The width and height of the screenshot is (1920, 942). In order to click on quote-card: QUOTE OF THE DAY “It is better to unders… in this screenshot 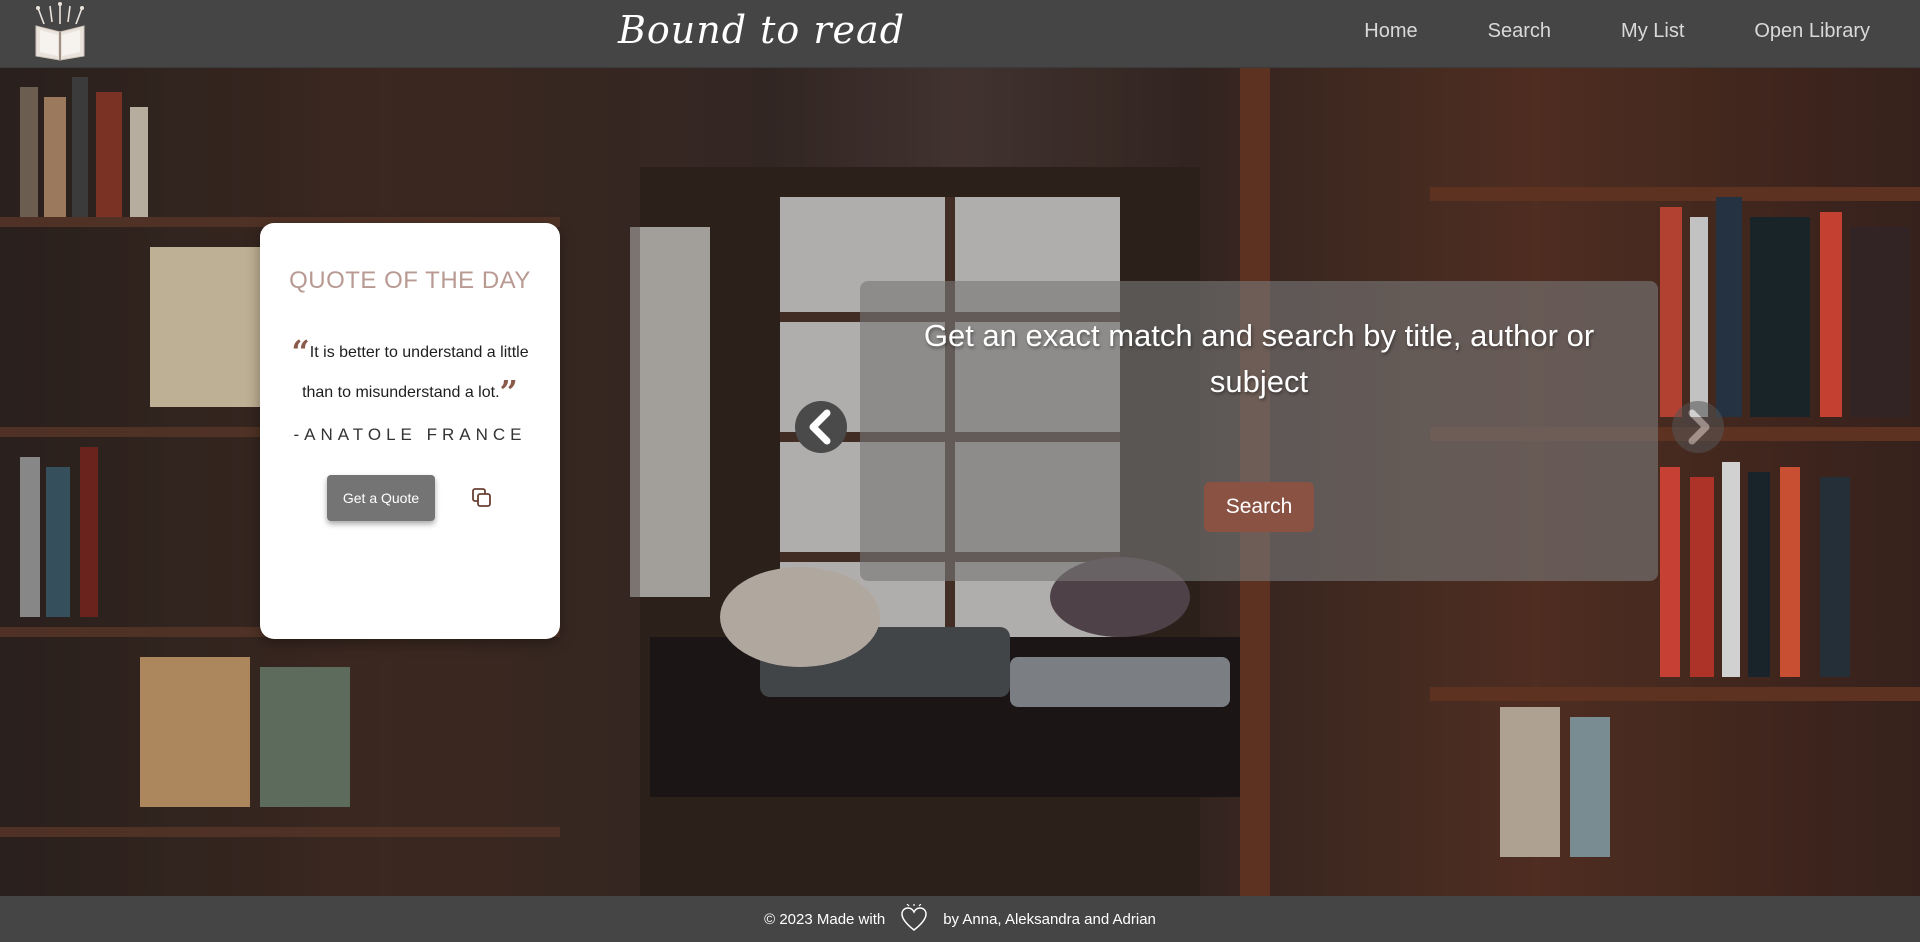, I will do `click(410, 431)`.